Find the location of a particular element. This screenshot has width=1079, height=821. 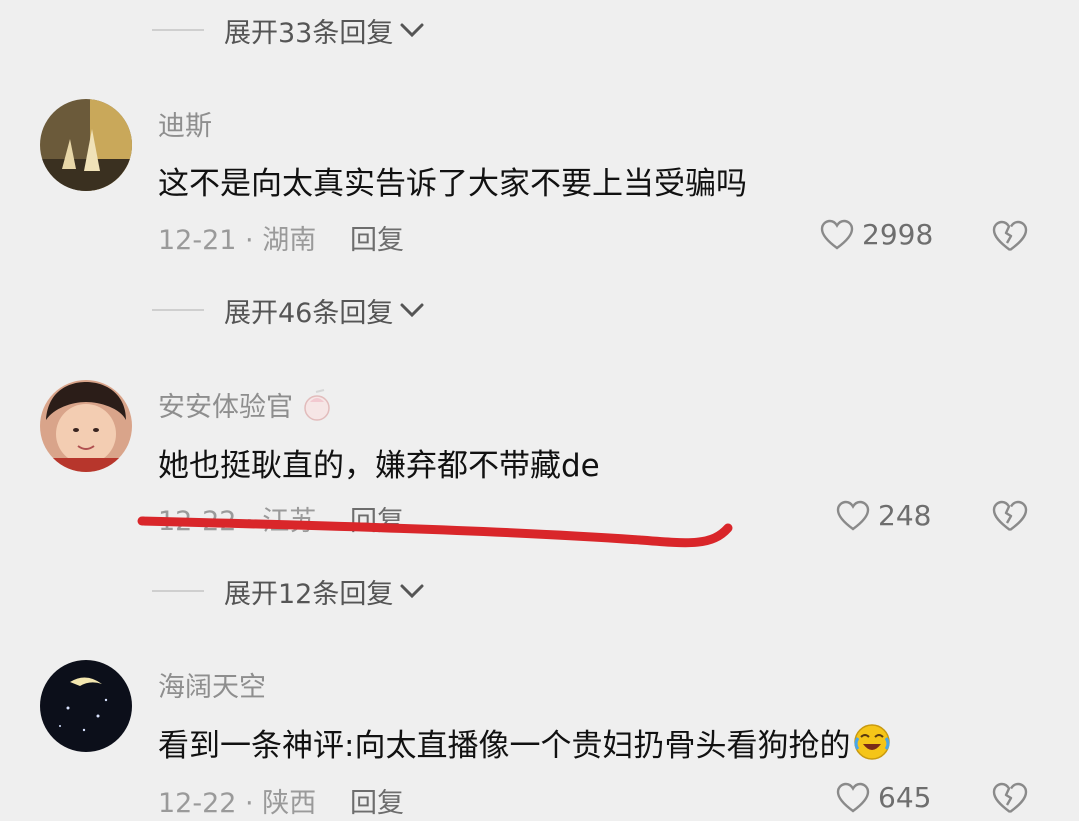

divider-line is located at coordinates (178, 591).